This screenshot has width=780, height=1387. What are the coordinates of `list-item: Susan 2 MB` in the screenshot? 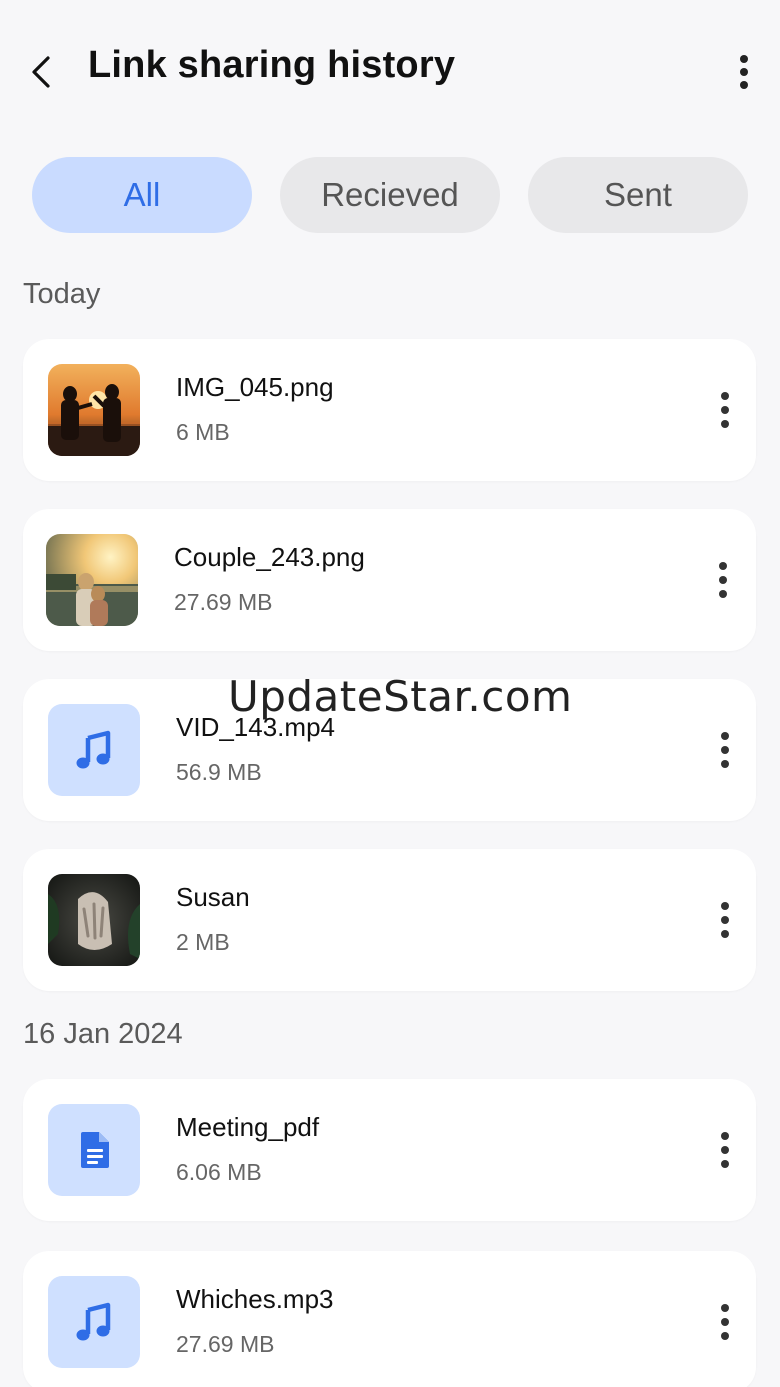 It's located at (389, 920).